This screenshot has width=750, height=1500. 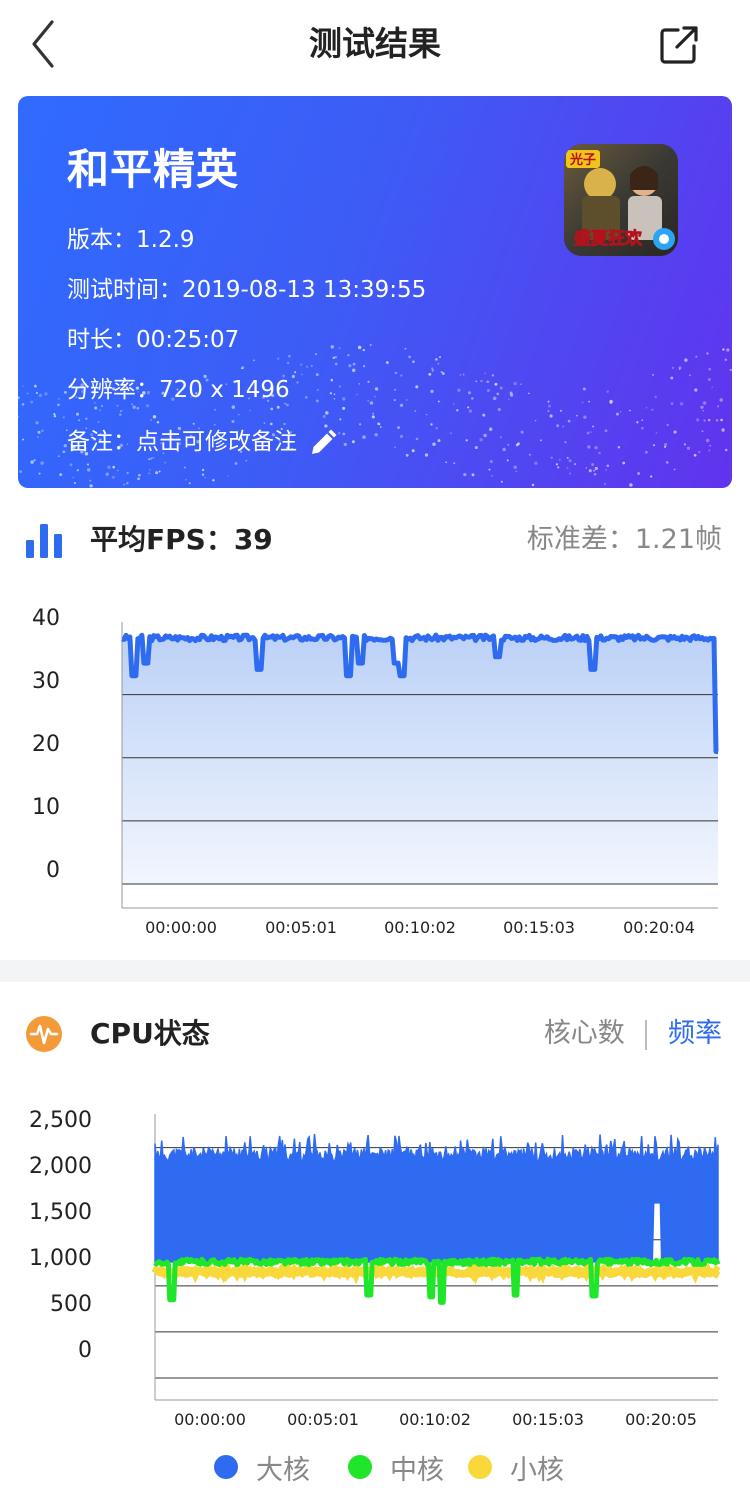 I want to click on legend-item-big-core: 大核, so click(x=262, y=1467).